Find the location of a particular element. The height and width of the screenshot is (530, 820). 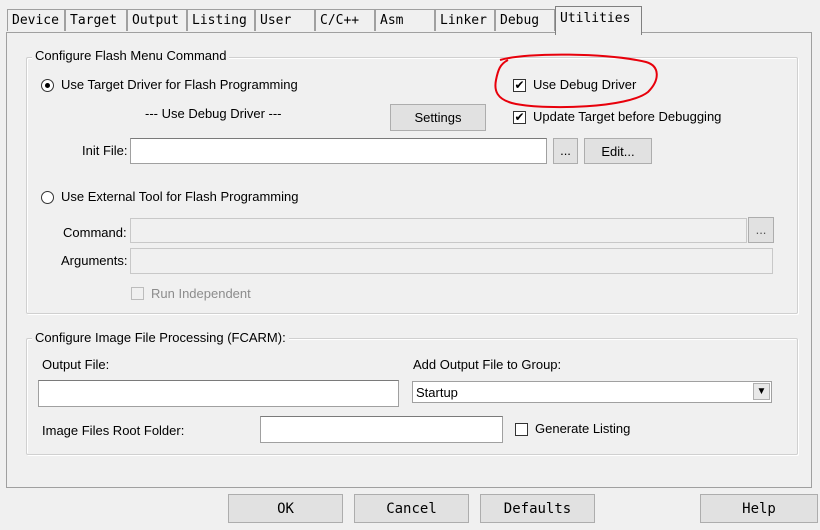

root-folder-input is located at coordinates (381, 429).